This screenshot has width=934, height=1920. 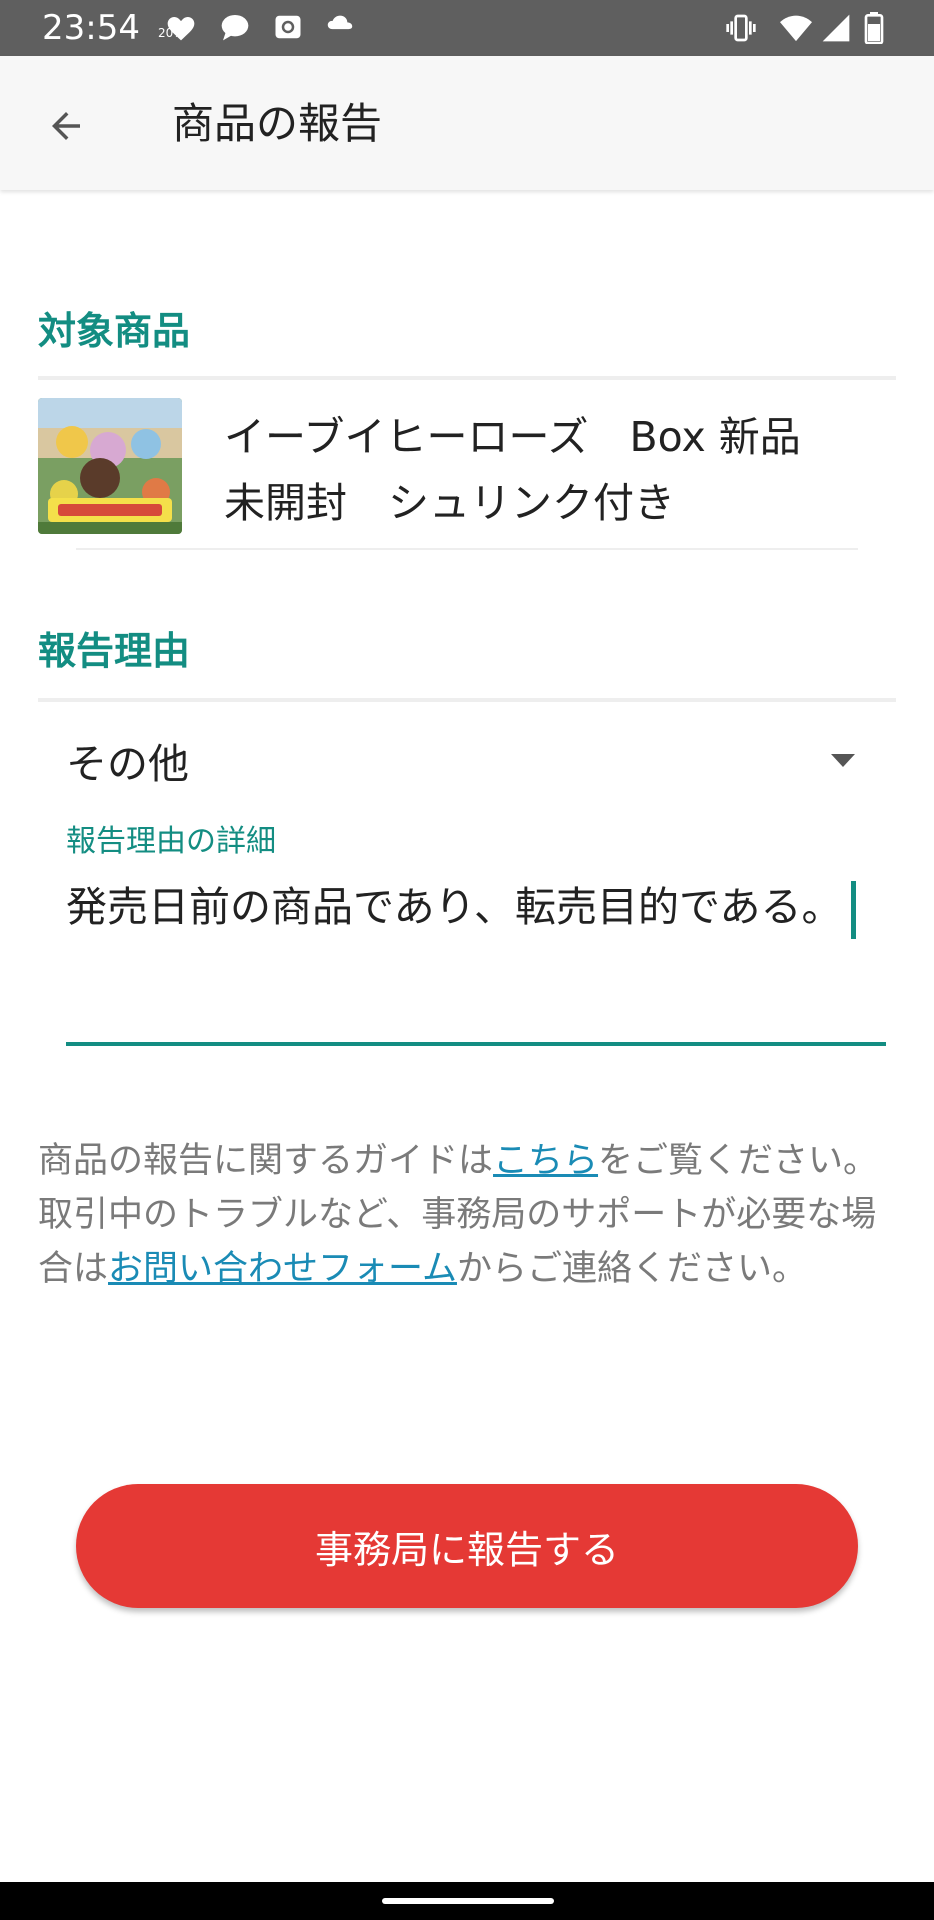 I want to click on guide-text-part1: 商品の報告に関するガイドは, so click(x=266, y=1161).